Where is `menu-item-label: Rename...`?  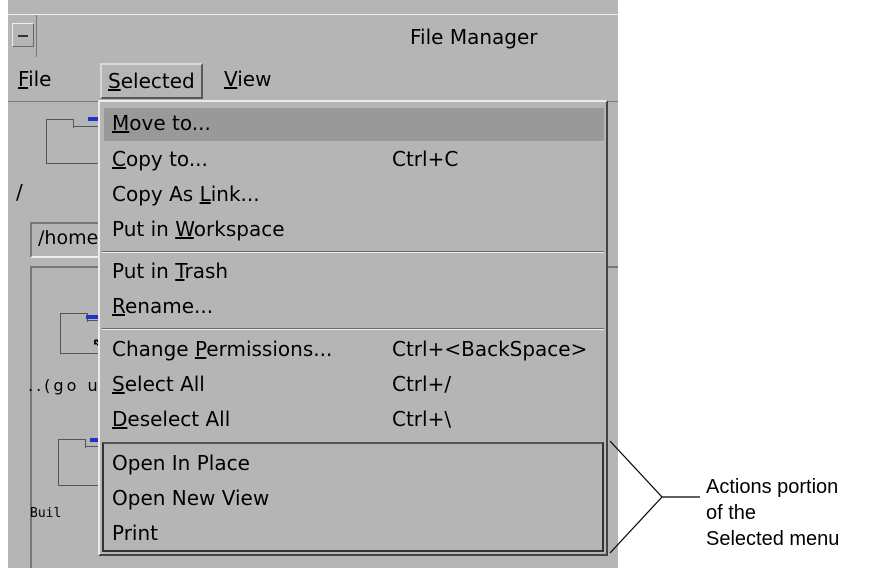
menu-item-label: Rename... is located at coordinates (163, 306).